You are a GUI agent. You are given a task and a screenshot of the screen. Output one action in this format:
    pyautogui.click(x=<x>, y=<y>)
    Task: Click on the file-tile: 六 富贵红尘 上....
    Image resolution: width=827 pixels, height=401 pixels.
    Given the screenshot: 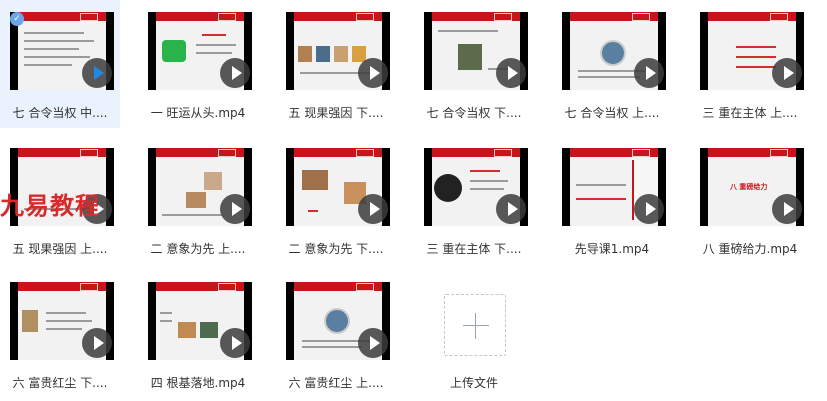 What is the action you would take?
    pyautogui.click(x=336, y=334)
    